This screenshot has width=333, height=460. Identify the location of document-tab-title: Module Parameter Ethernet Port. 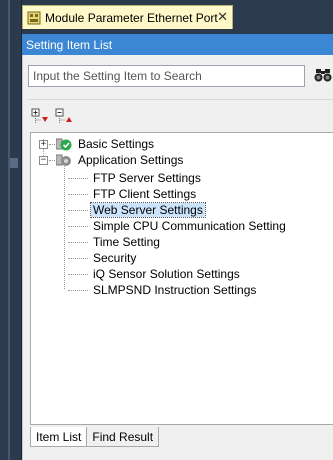
(131, 17).